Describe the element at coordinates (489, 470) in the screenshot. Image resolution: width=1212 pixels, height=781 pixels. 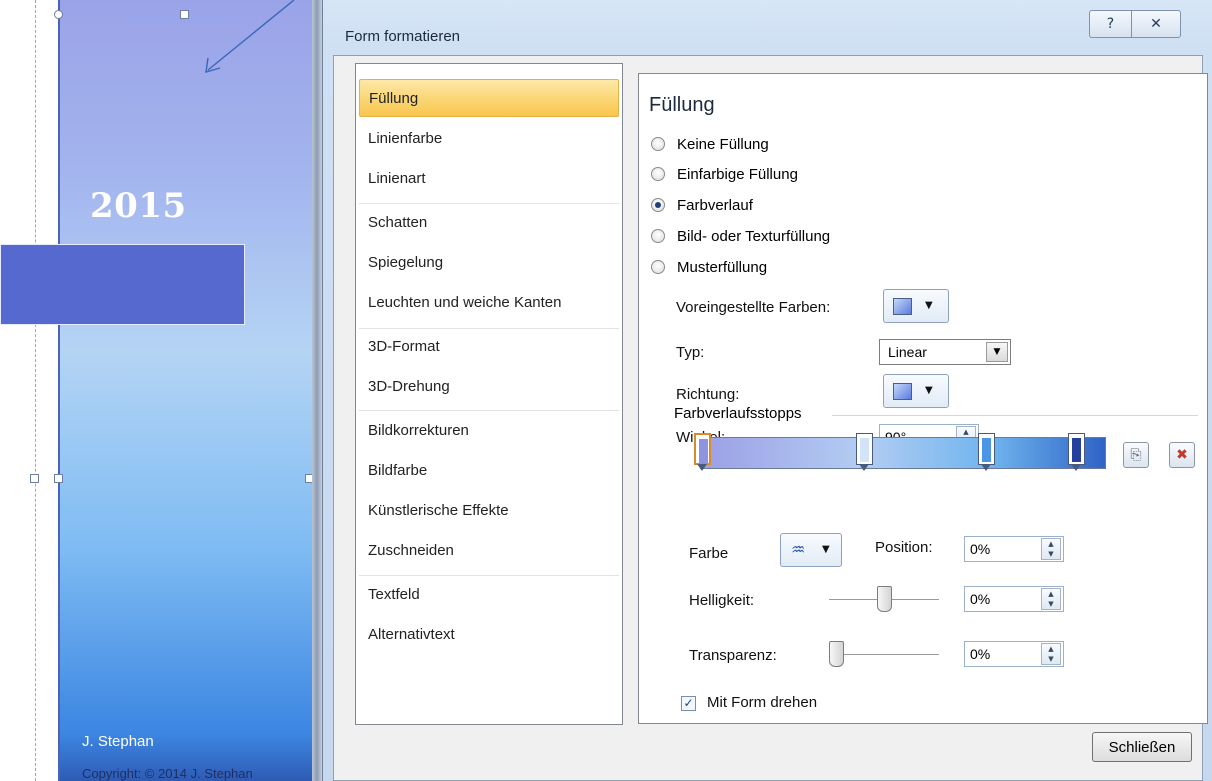
I see `category-item-picture-color: Bildfarbe` at that location.